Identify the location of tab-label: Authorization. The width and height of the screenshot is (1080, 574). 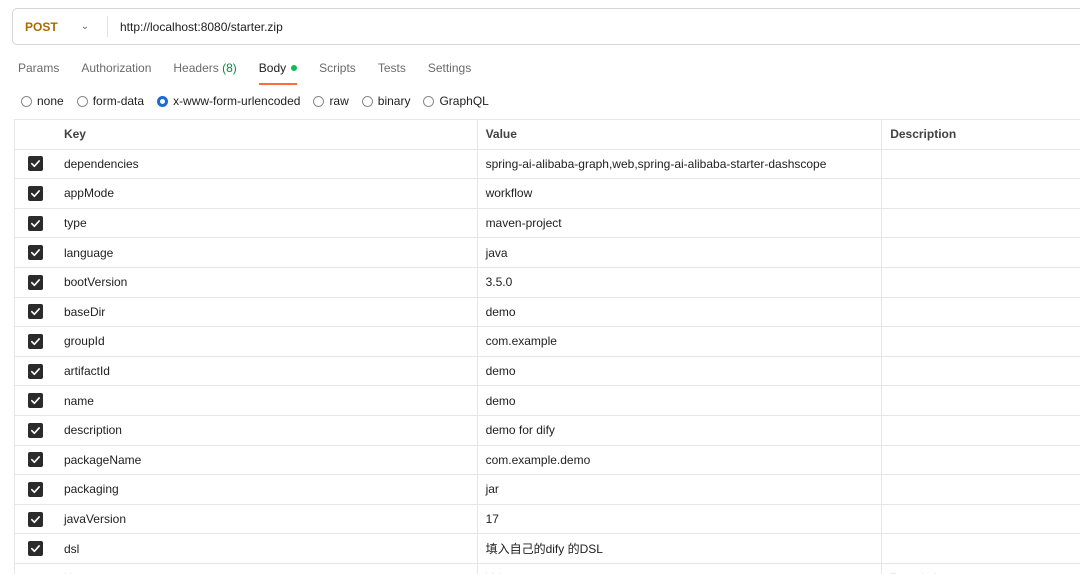
(116, 68).